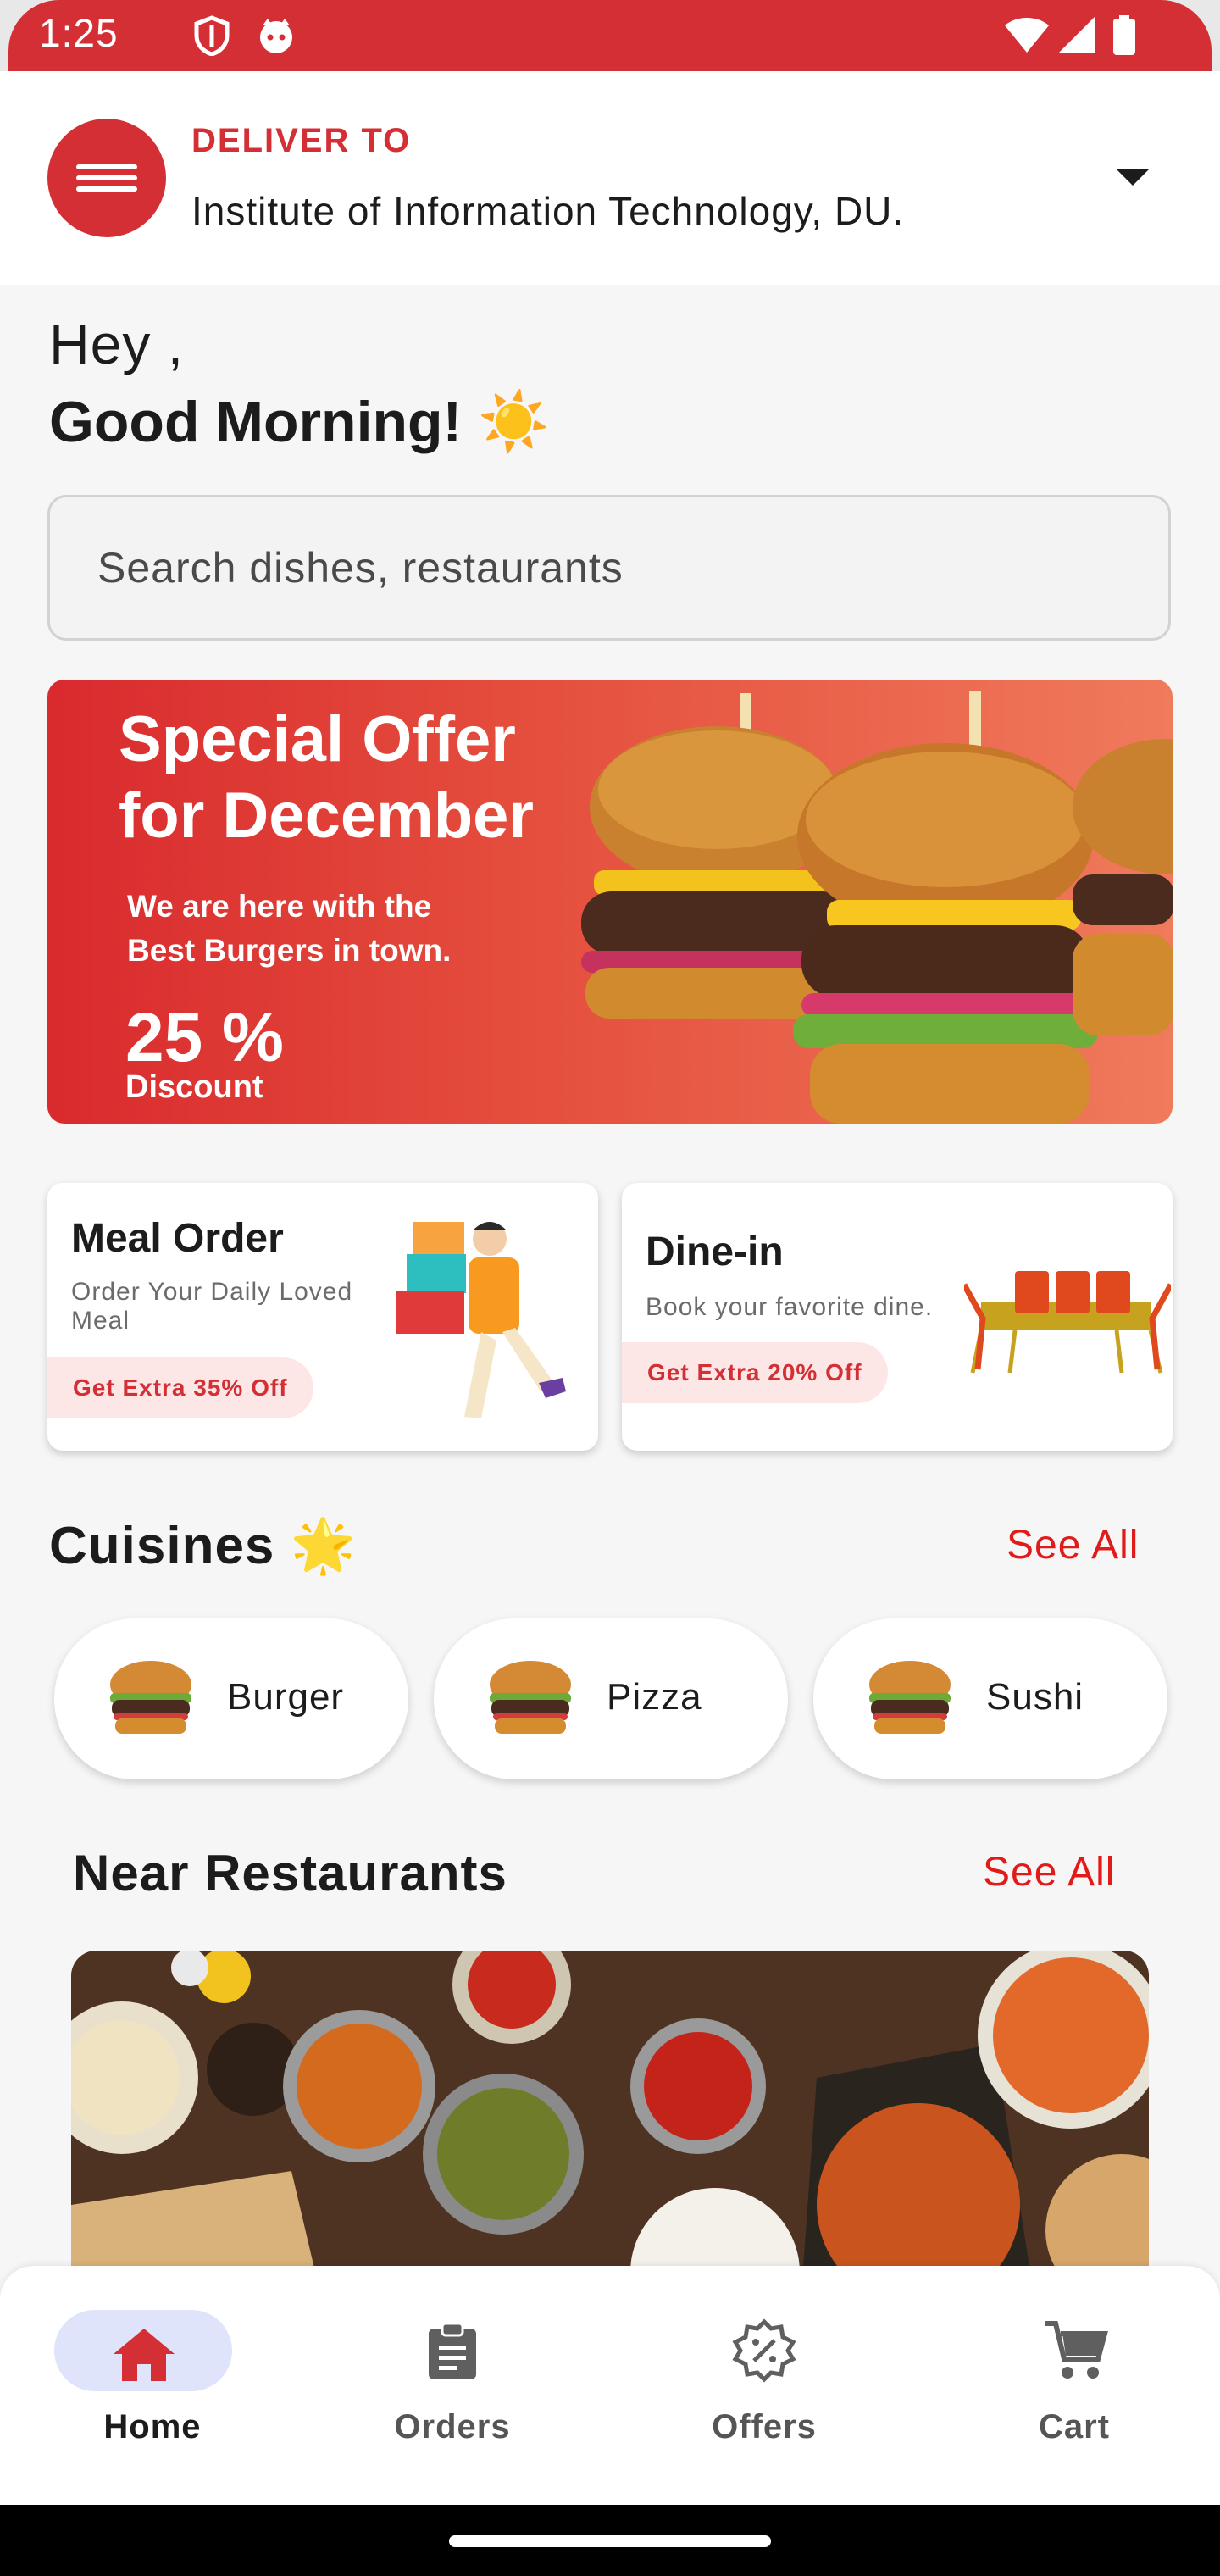  Describe the element at coordinates (452, 2385) in the screenshot. I see `nav-item-orders: Orders` at that location.